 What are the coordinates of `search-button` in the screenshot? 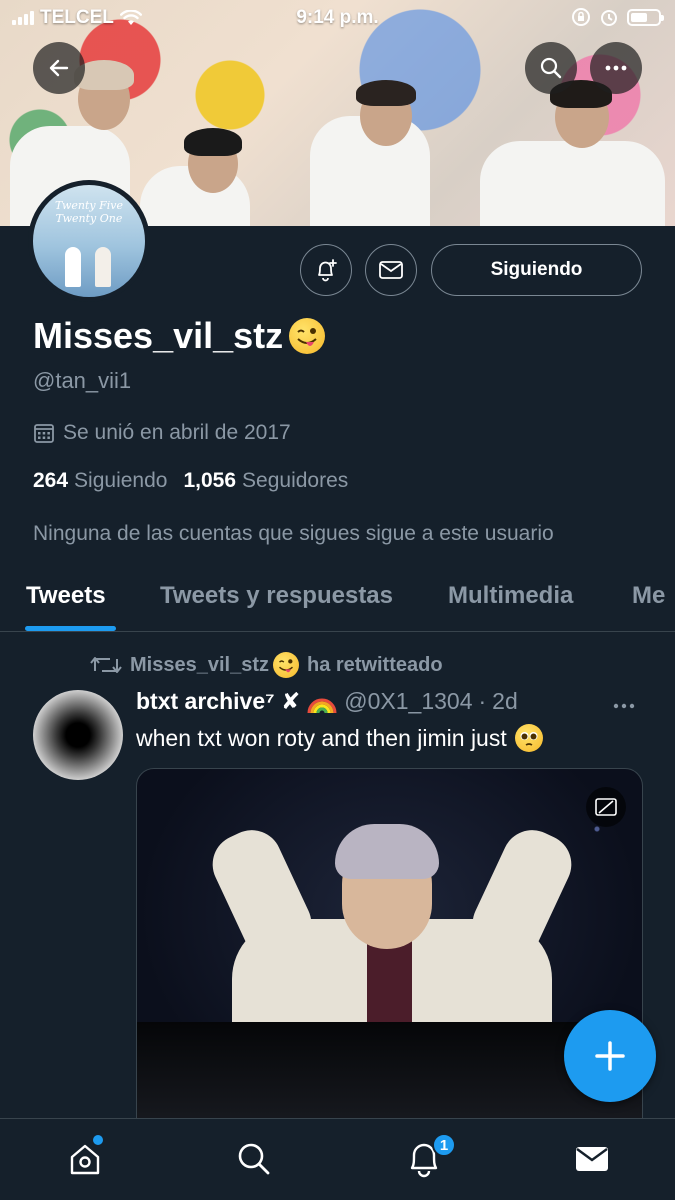 It's located at (551, 68).